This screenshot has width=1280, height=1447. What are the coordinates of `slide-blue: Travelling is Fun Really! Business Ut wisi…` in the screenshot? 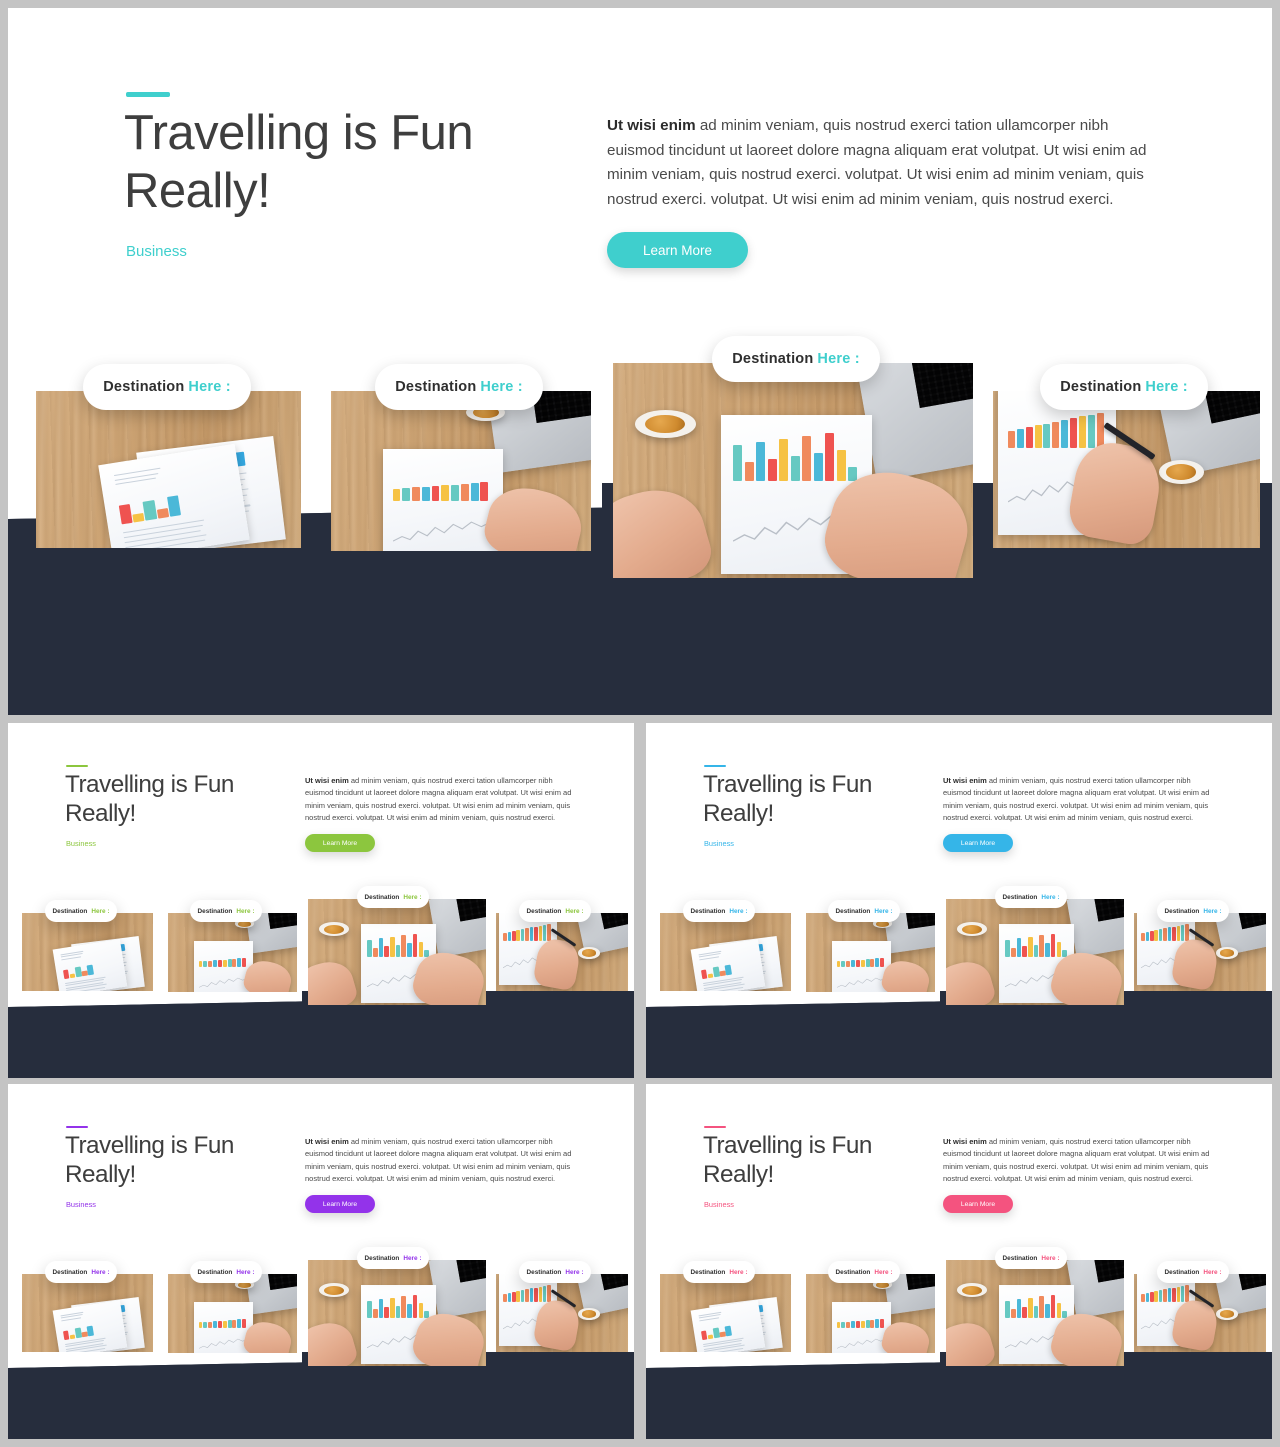 It's located at (959, 900).